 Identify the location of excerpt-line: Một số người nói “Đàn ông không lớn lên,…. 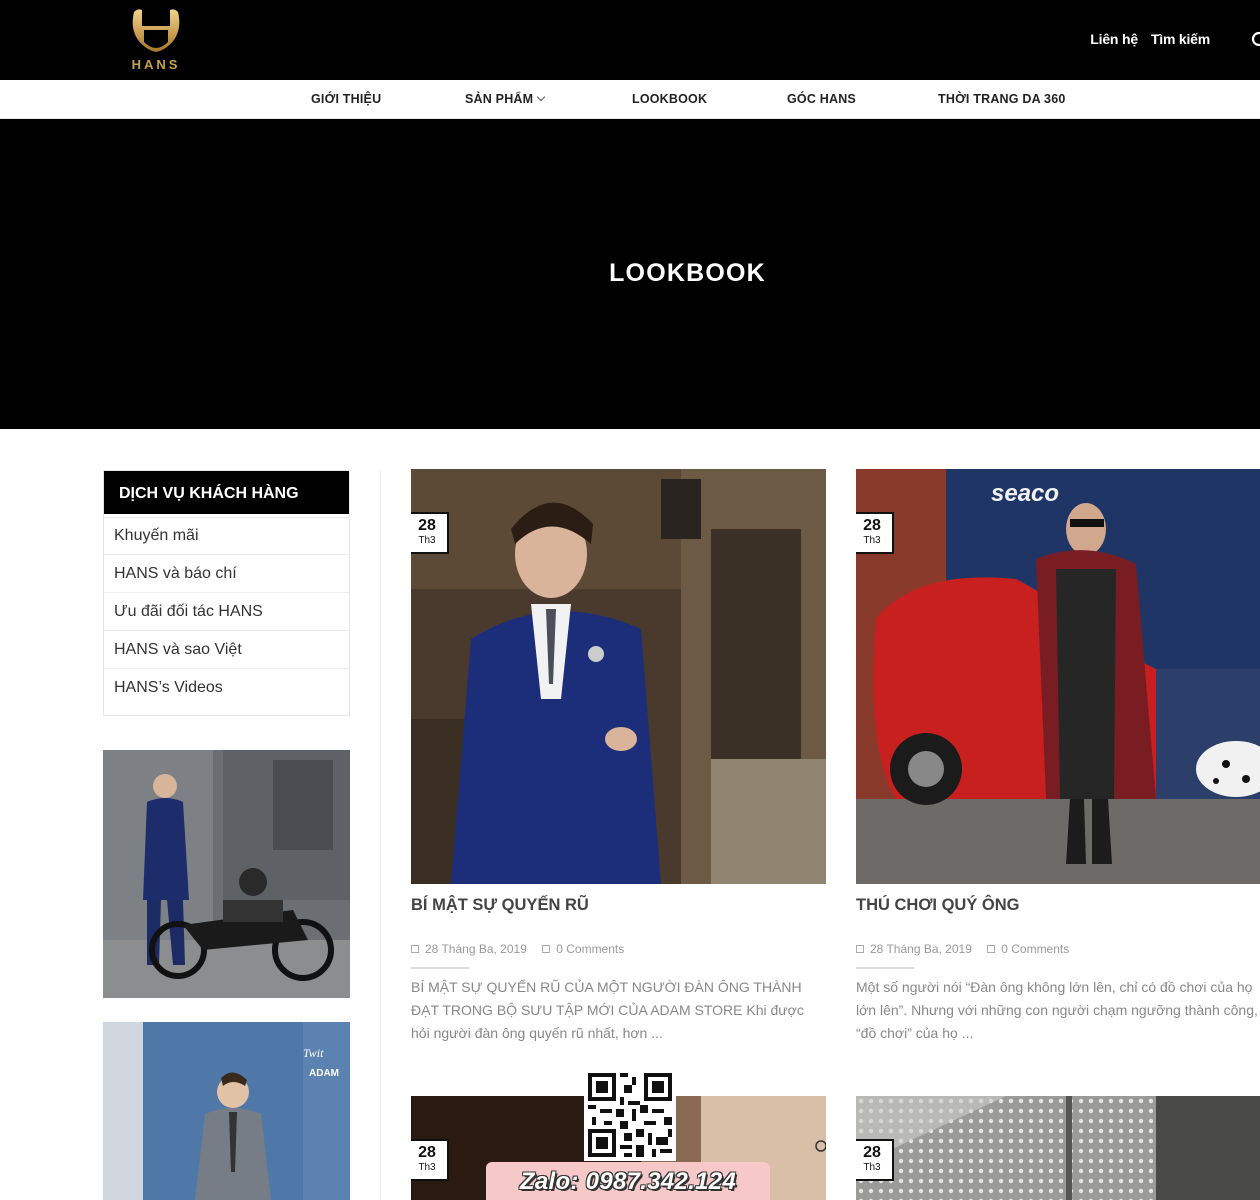
(1054, 987).